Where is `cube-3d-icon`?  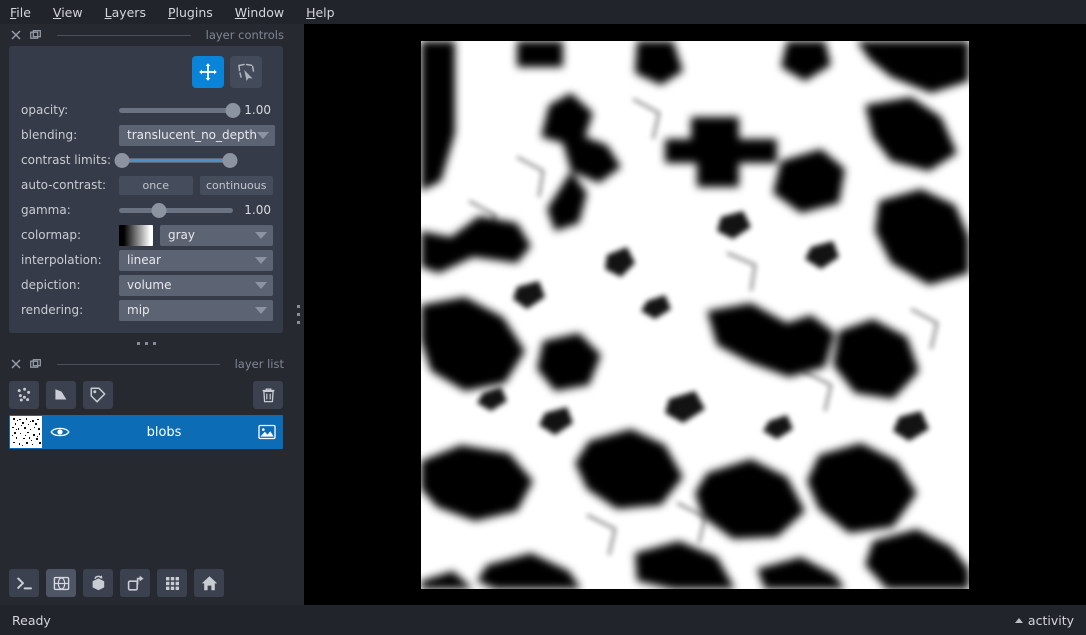
cube-3d-icon is located at coordinates (61, 583).